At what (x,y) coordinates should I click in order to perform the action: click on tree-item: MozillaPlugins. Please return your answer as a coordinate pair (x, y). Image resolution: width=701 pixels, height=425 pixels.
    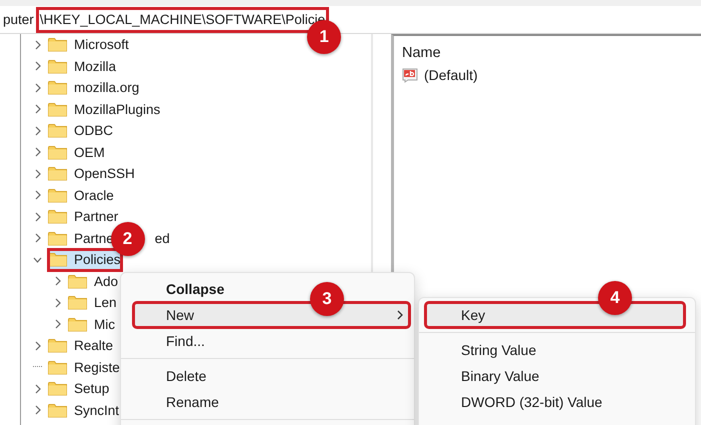
    Looking at the image, I should click on (105, 109).